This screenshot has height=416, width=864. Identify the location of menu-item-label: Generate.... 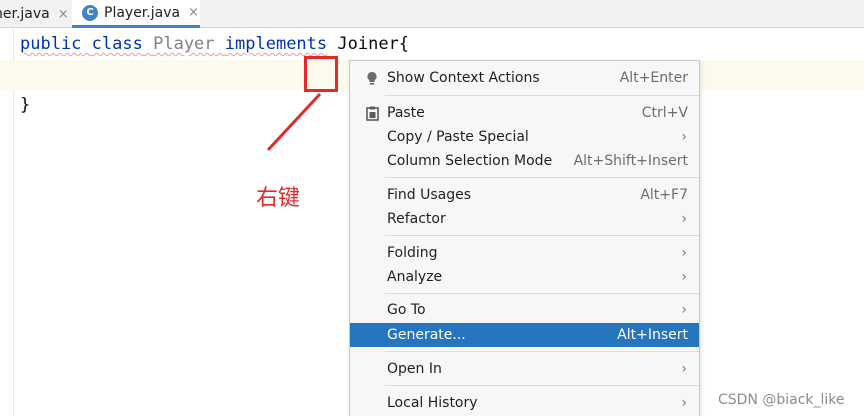
(426, 335).